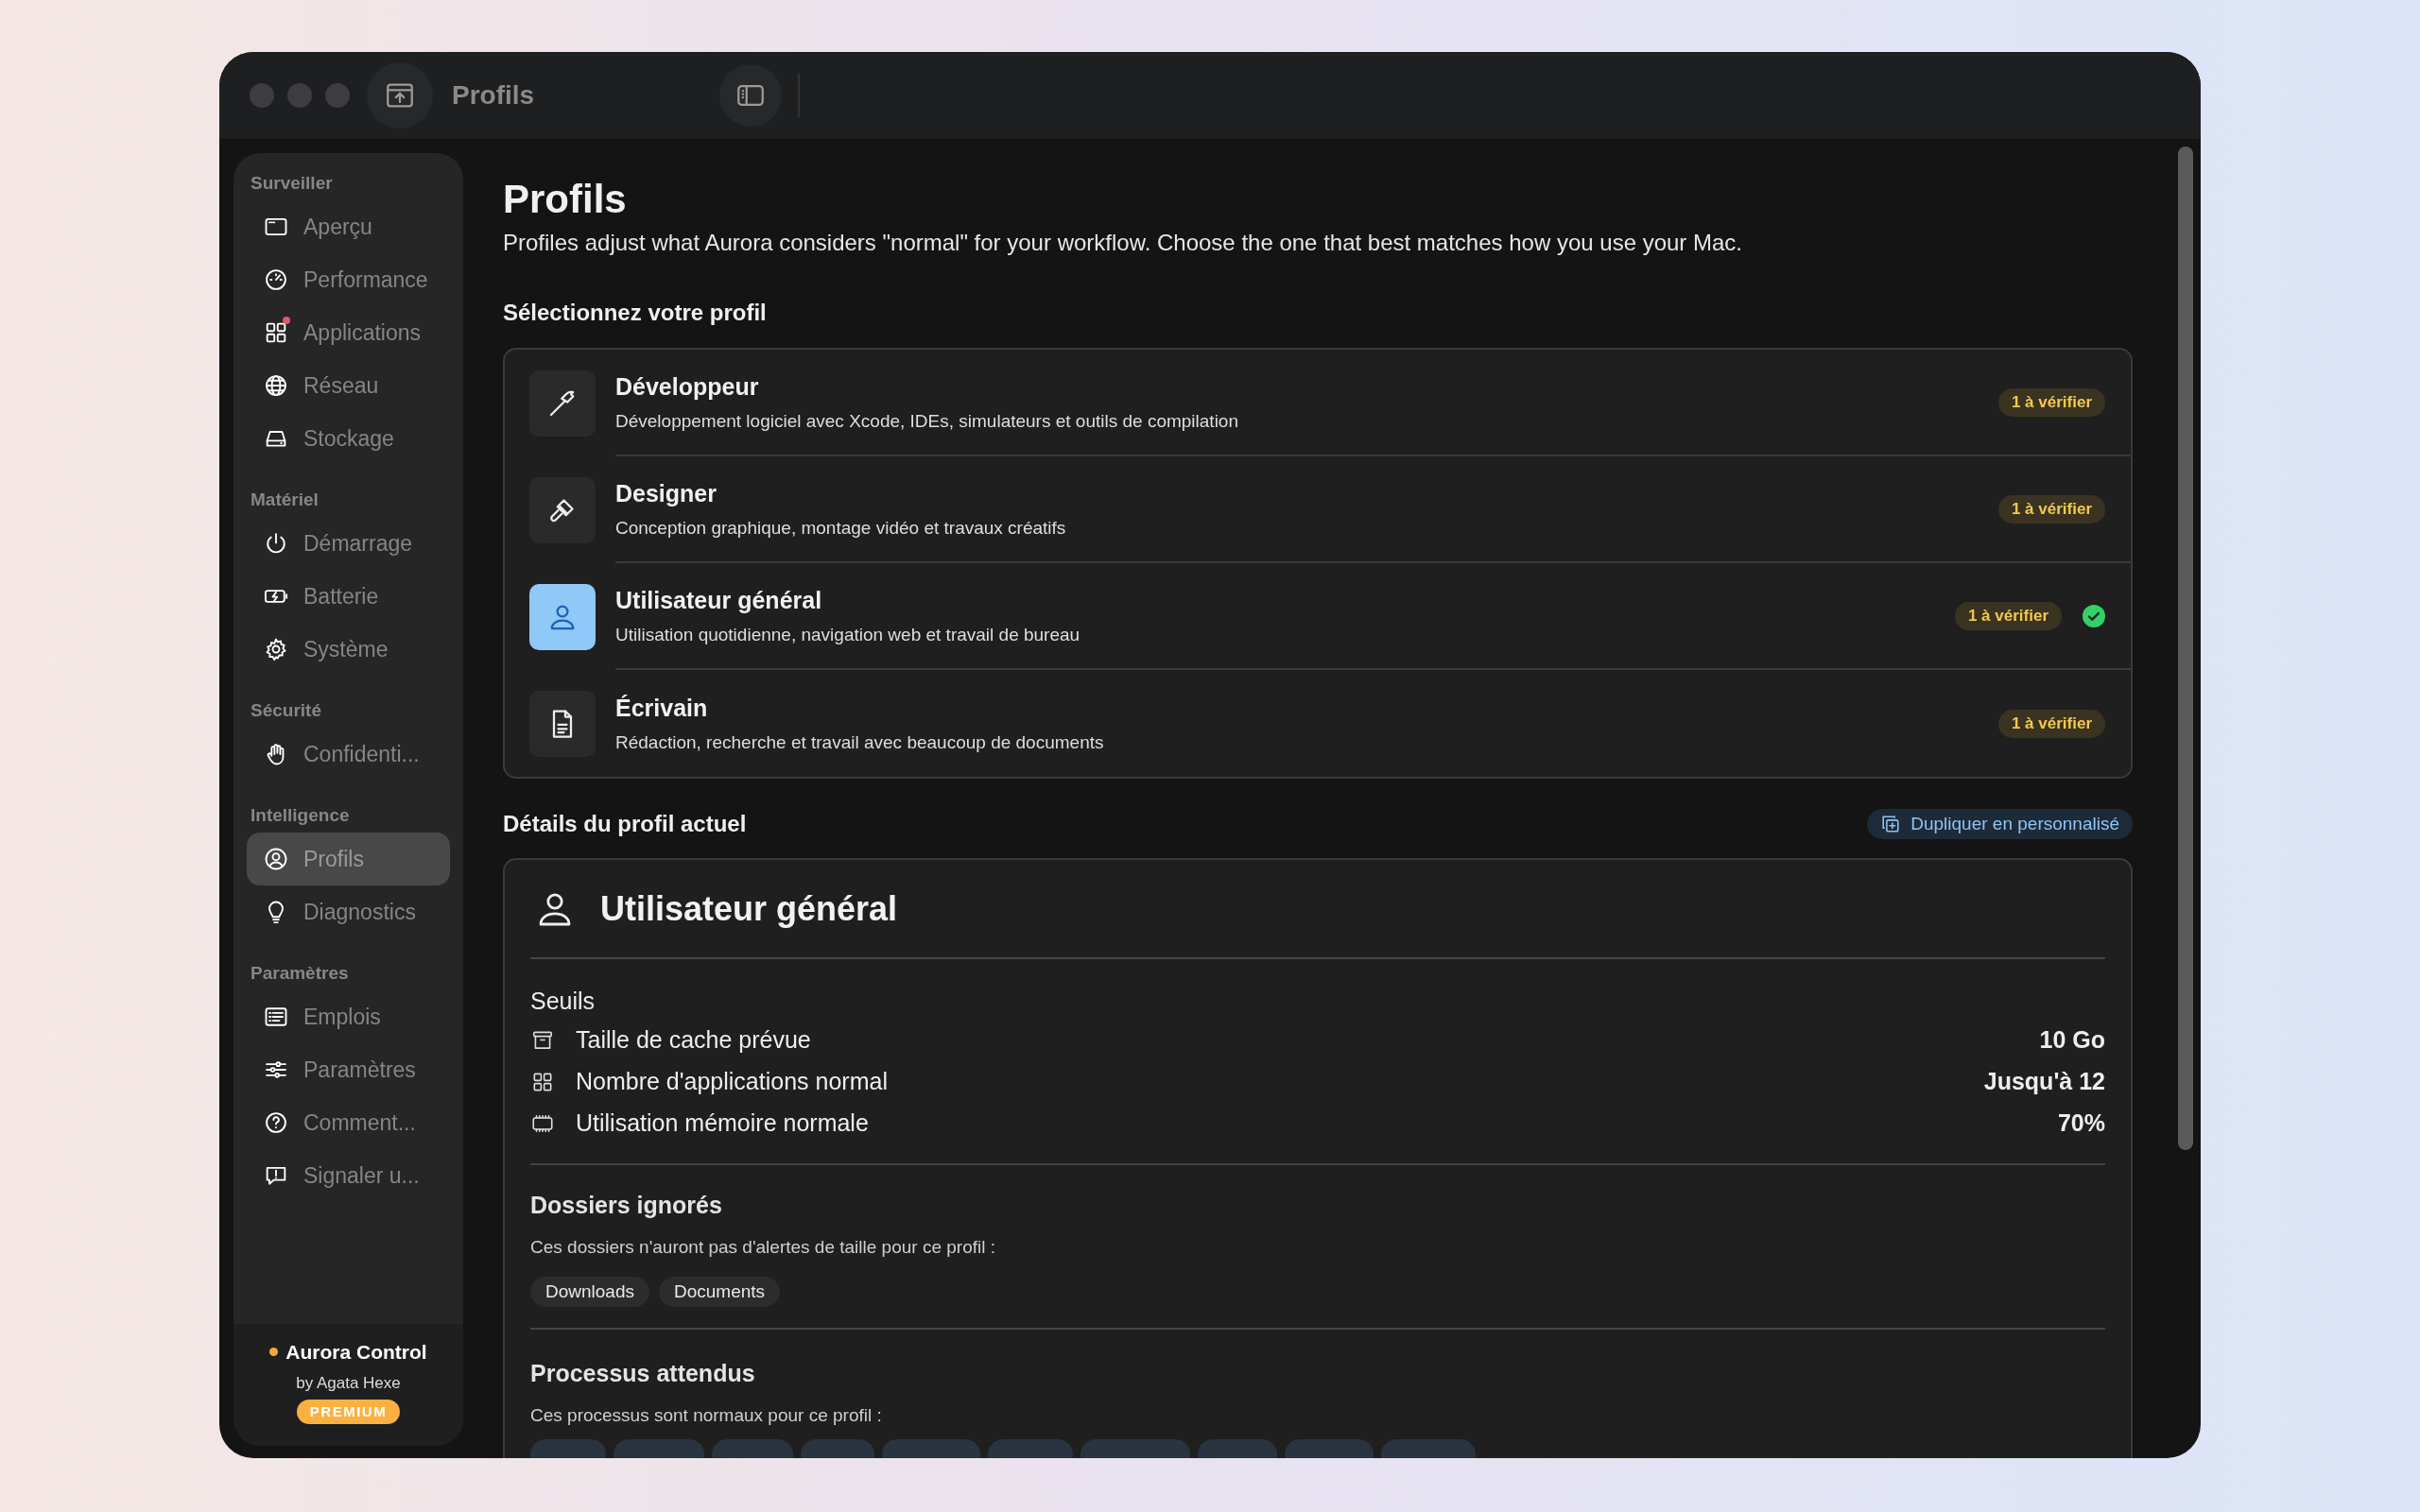  I want to click on page-subtitle: Profiles adjust what Aurora considers "normal" for your workflow. Choose the one that best matches how you use your Mac., so click(1123, 243).